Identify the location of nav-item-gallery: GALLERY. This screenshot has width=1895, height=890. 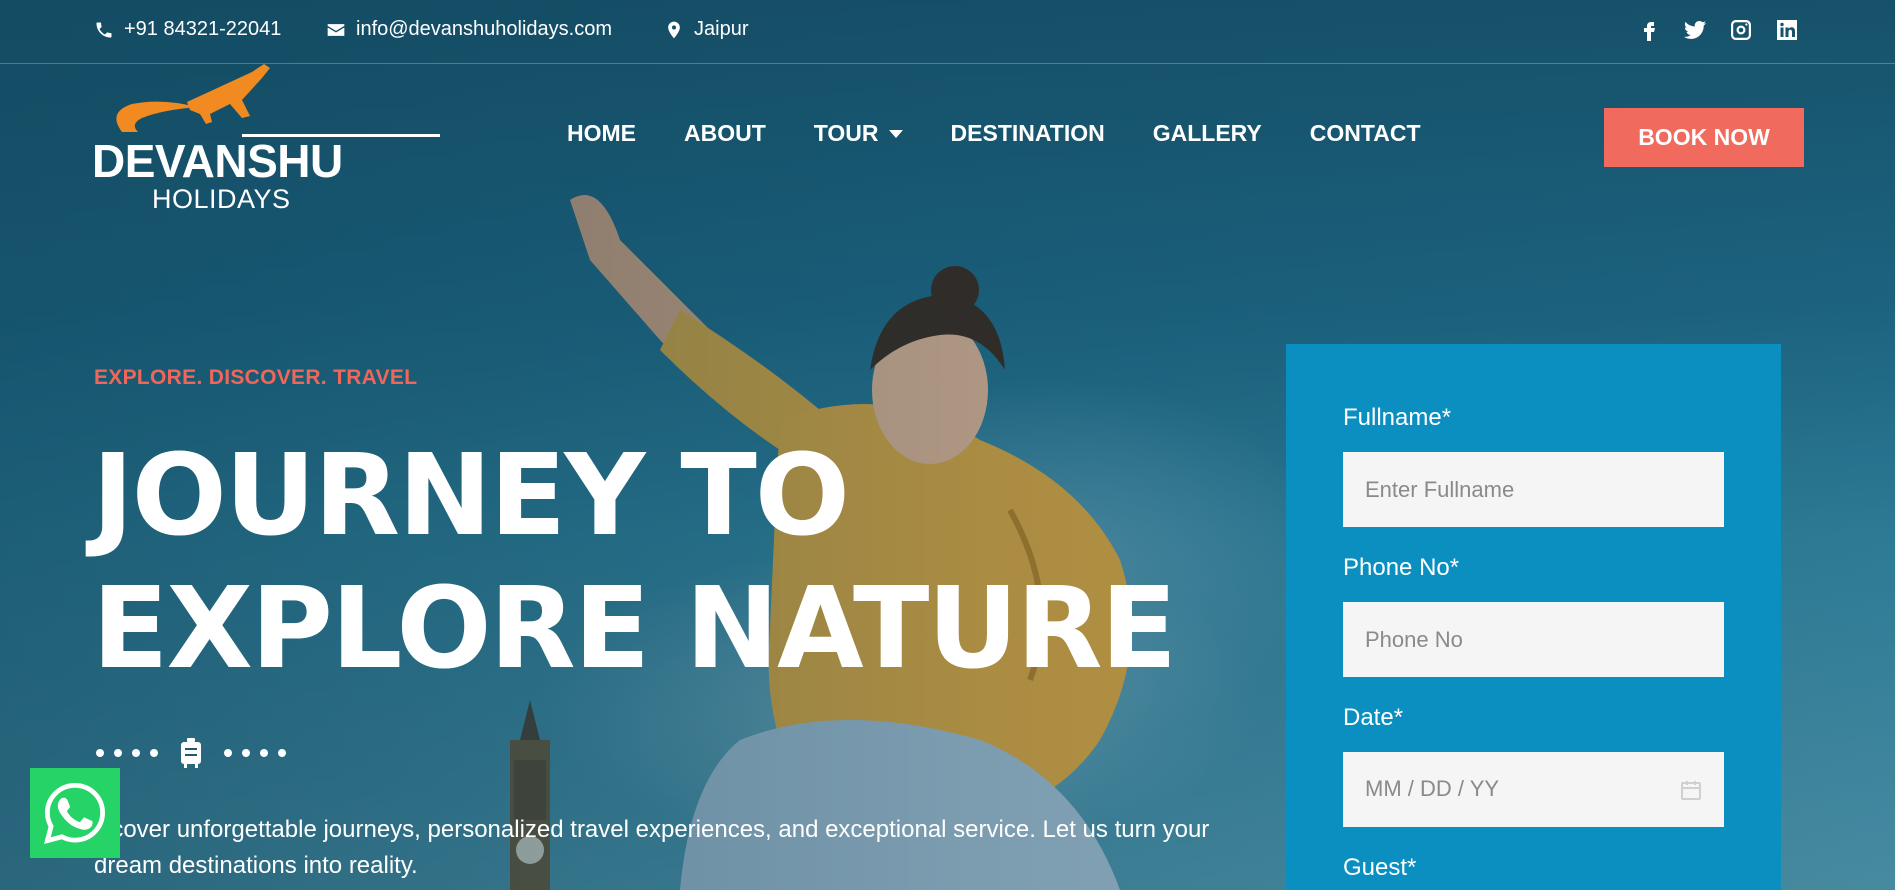
(1207, 133).